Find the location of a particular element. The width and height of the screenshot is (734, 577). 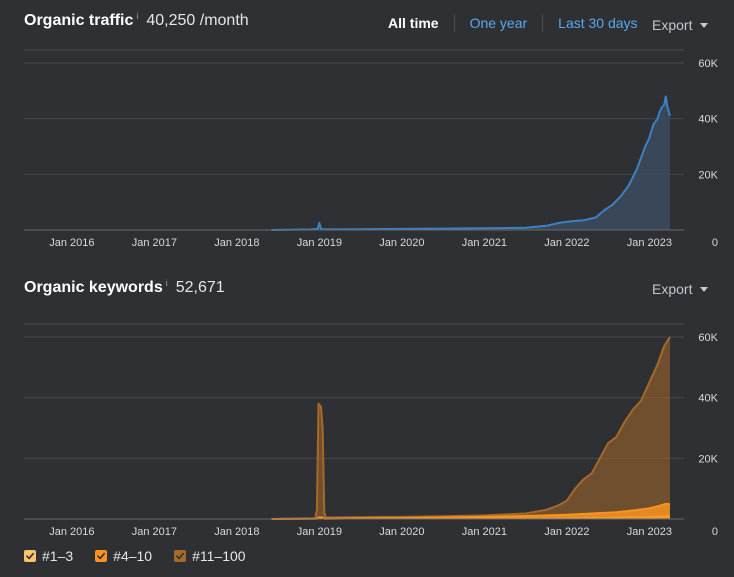

keywords-legend: #1–3 #4–10 #11–100 is located at coordinates (146, 556).